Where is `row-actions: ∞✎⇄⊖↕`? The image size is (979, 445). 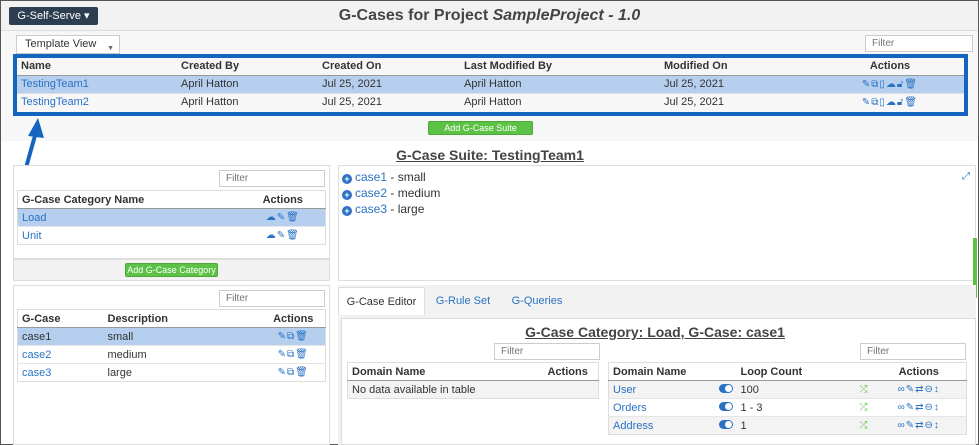
row-actions: ∞✎⇄⊖↕ is located at coordinates (919, 389).